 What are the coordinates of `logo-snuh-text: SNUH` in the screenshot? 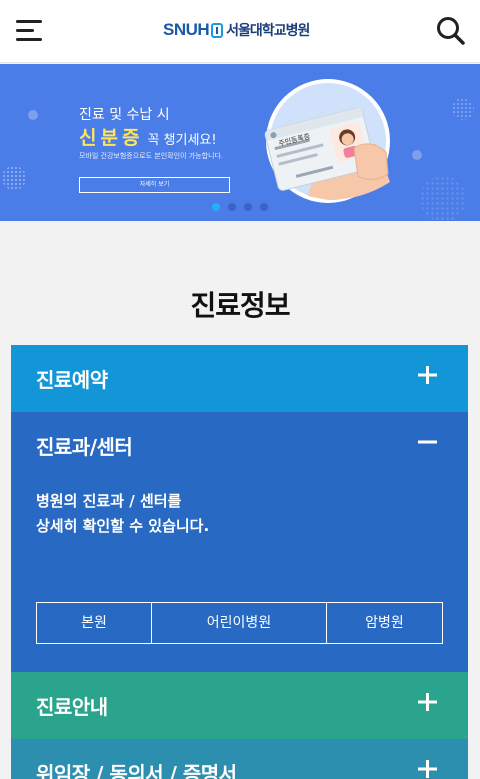 It's located at (186, 29).